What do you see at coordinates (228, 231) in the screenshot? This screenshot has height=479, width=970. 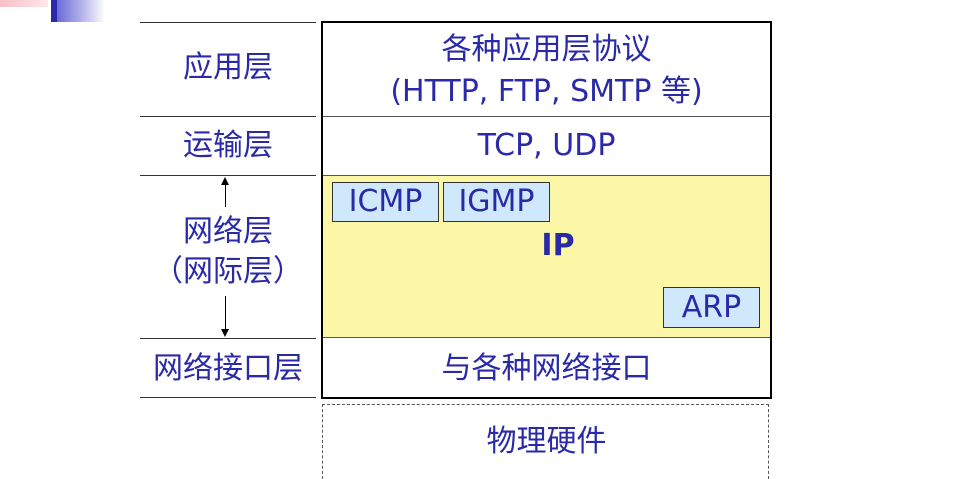 I see `layer-label-network: 网络层` at bounding box center [228, 231].